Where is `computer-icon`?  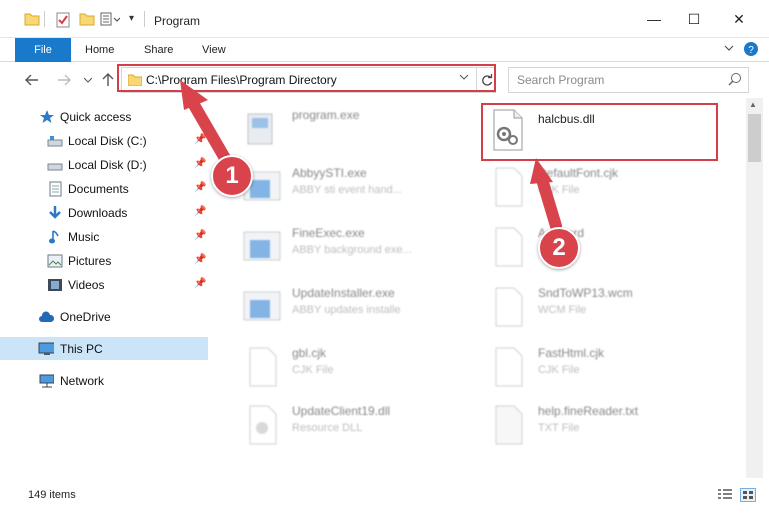
computer-icon is located at coordinates (46, 349).